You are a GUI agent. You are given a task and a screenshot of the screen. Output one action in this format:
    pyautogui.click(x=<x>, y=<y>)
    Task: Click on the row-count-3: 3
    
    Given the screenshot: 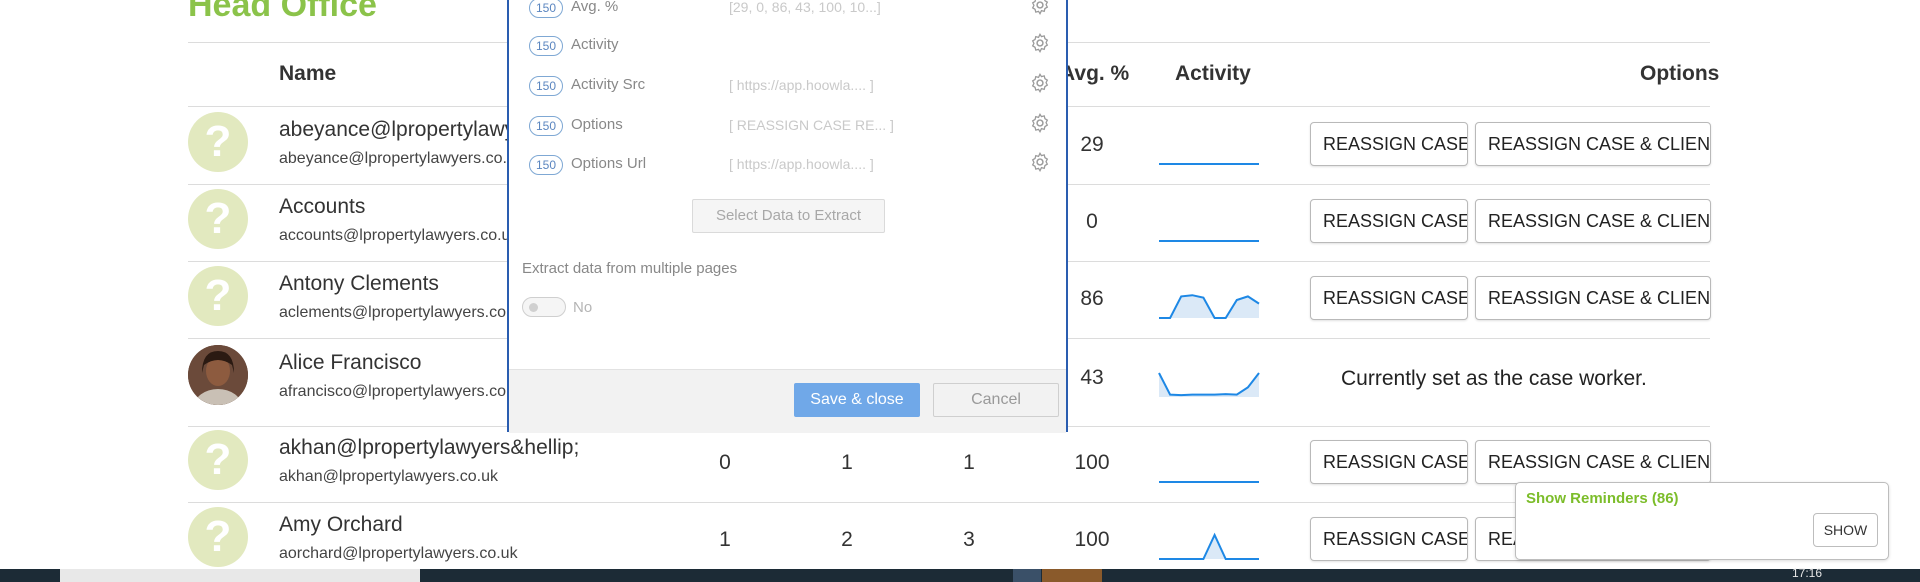 What is the action you would take?
    pyautogui.click(x=969, y=539)
    